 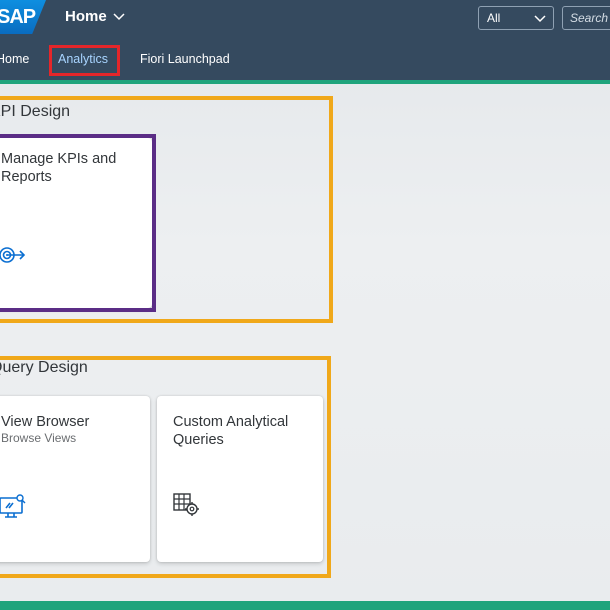 What do you see at coordinates (589, 18) in the screenshot?
I see `search-placeholder: Search` at bounding box center [589, 18].